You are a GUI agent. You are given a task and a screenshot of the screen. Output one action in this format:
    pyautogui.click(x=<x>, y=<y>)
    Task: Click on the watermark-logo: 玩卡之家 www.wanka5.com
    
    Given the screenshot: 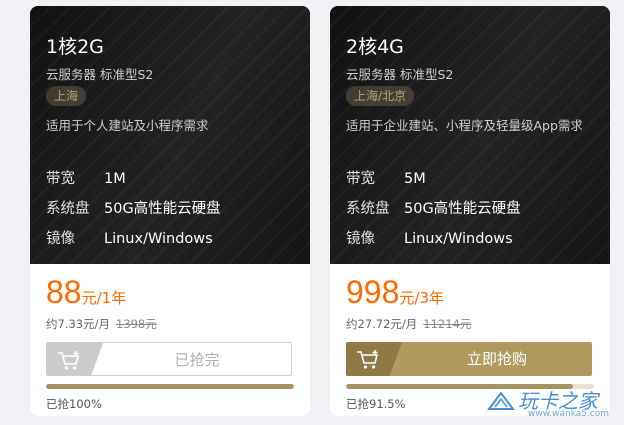 What is the action you would take?
    pyautogui.click(x=551, y=403)
    